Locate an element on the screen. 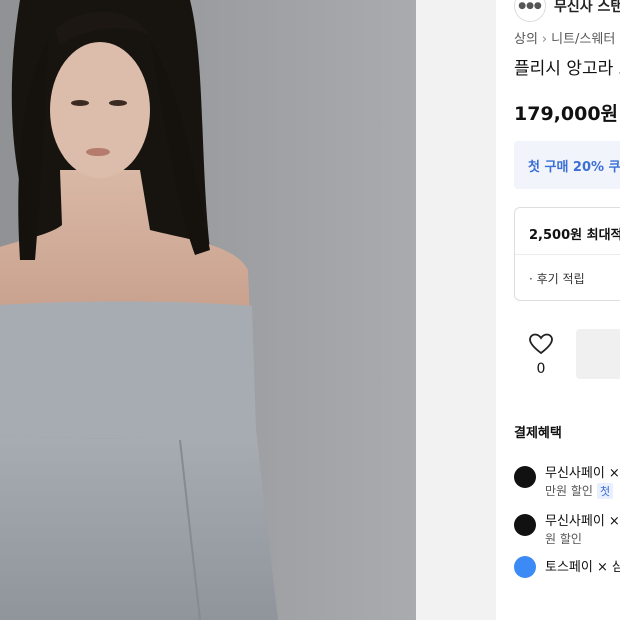  benefit-line1: 무신사페이 × 현대카드 is located at coordinates (582, 473).